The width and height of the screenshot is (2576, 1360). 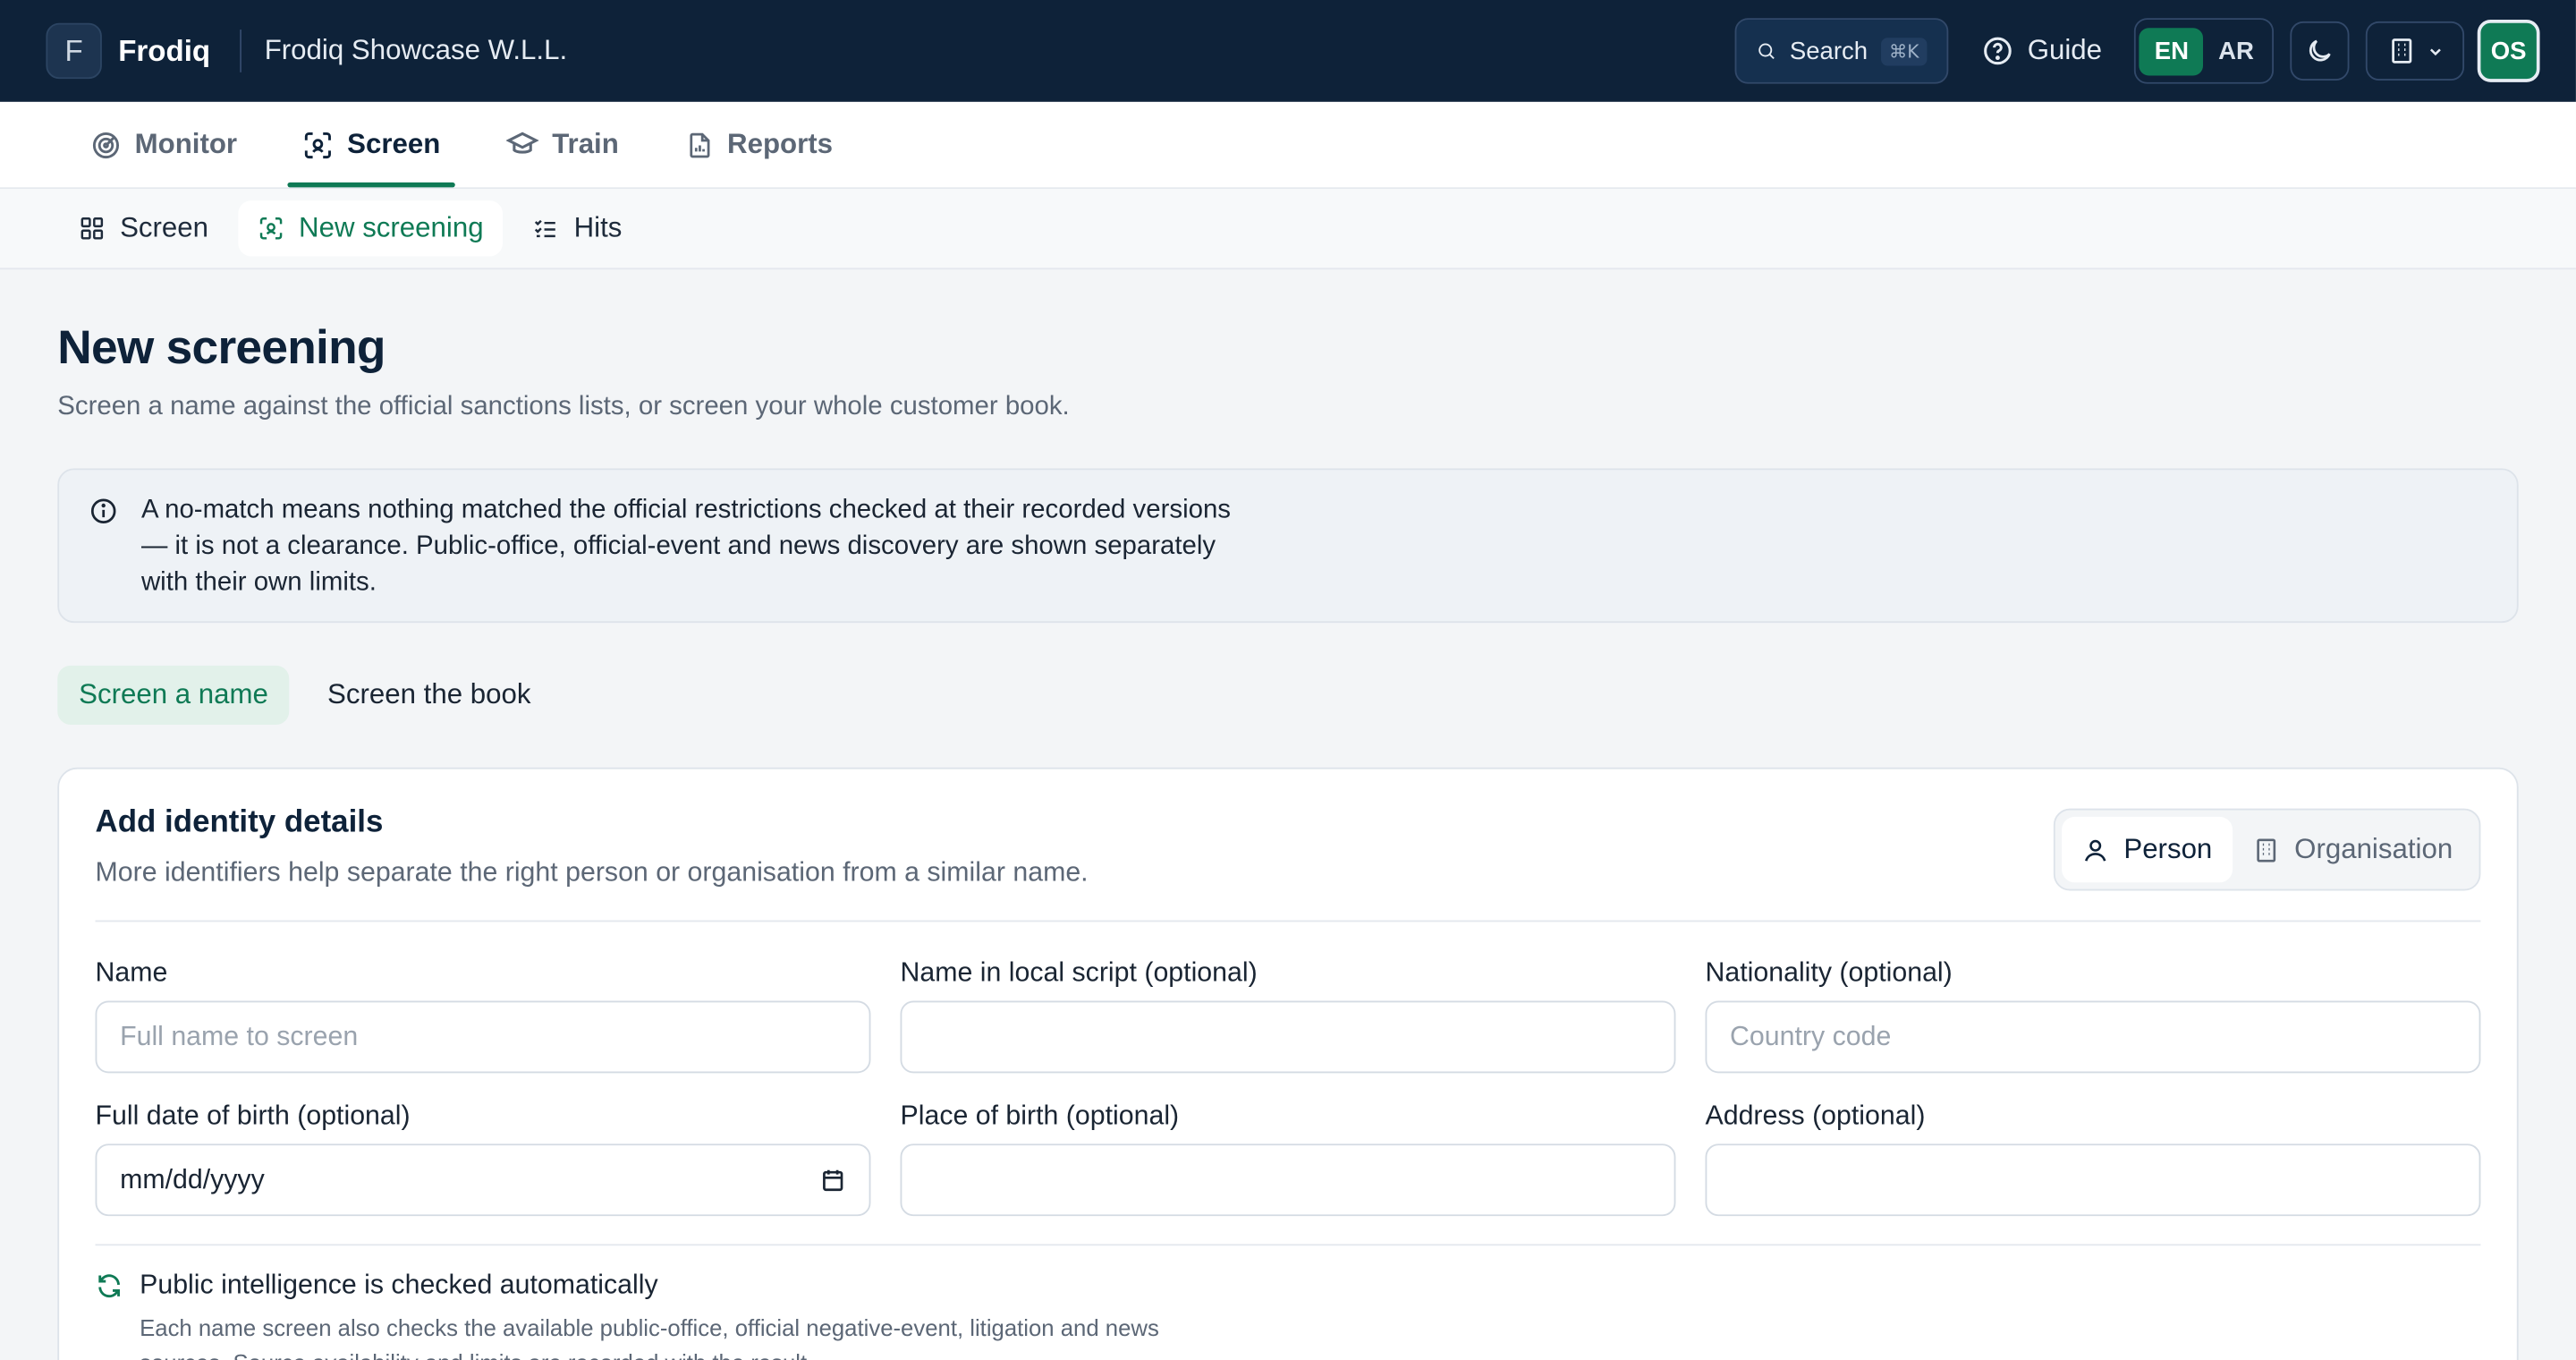 What do you see at coordinates (391, 227) in the screenshot?
I see `subtab-new-screening-label: New screening` at bounding box center [391, 227].